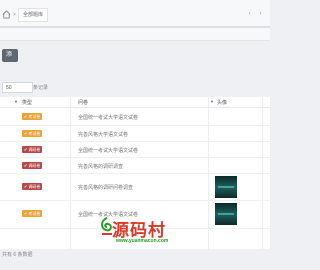  I want to click on column-header-question: 问卷, so click(83, 102).